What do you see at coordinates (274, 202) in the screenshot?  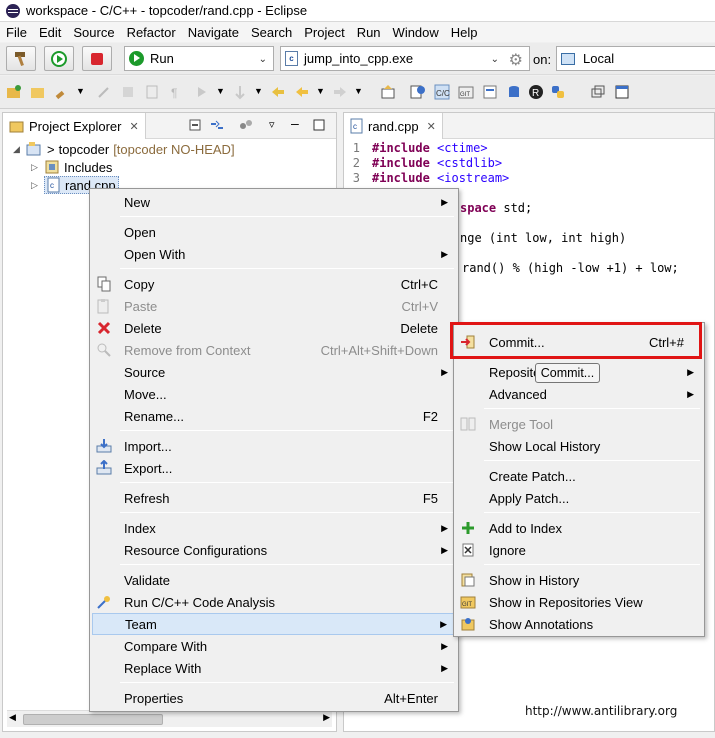 I see `menu-item-new: New ▶` at bounding box center [274, 202].